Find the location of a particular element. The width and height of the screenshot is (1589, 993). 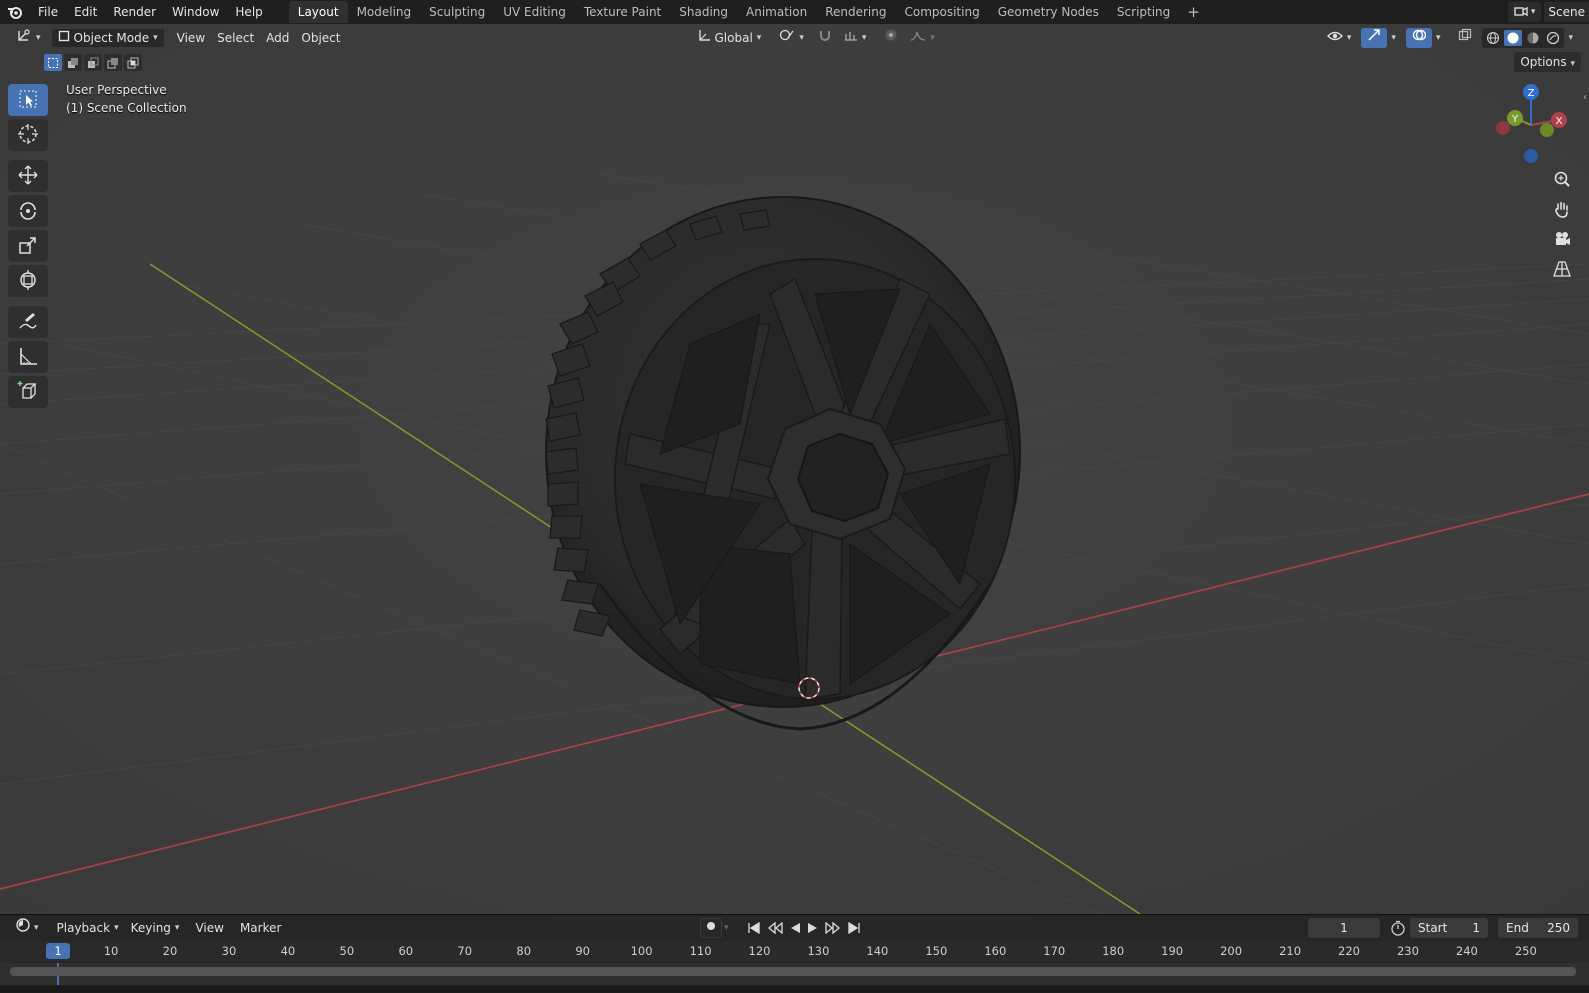

transform-orientation-dropdown: Global ▾ is located at coordinates (729, 38).